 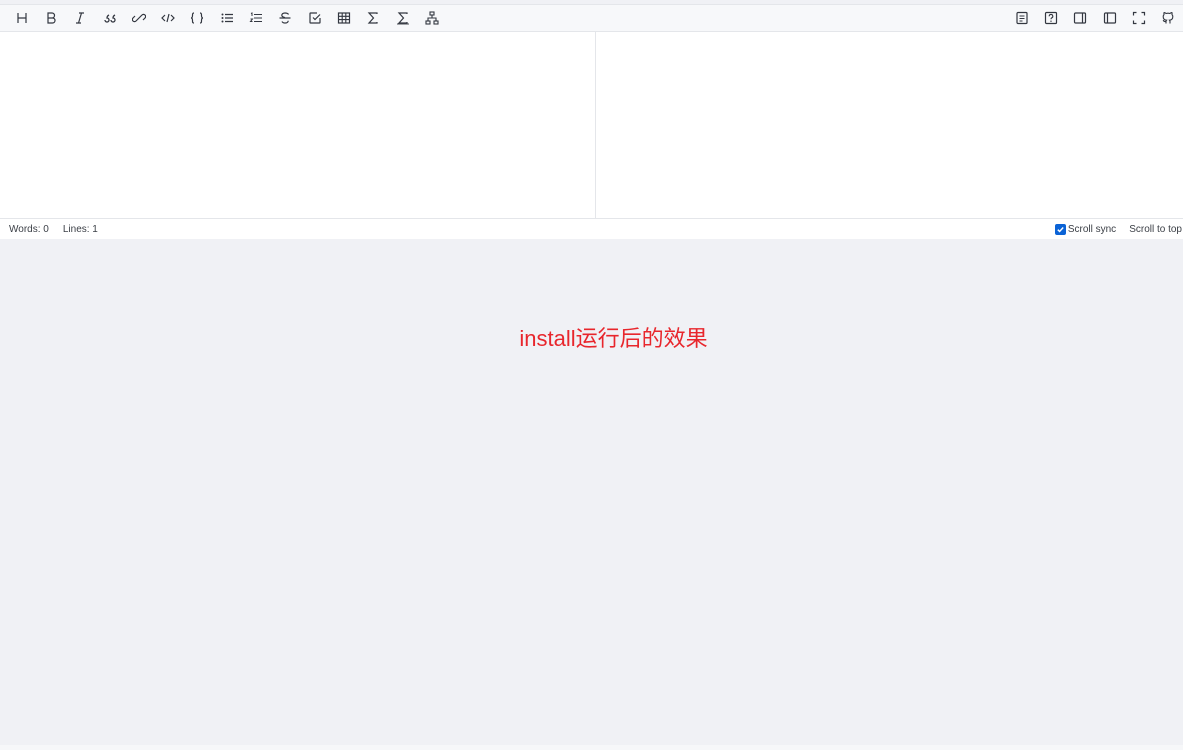 I want to click on caption-text: install运行后的效果, so click(x=613, y=338).